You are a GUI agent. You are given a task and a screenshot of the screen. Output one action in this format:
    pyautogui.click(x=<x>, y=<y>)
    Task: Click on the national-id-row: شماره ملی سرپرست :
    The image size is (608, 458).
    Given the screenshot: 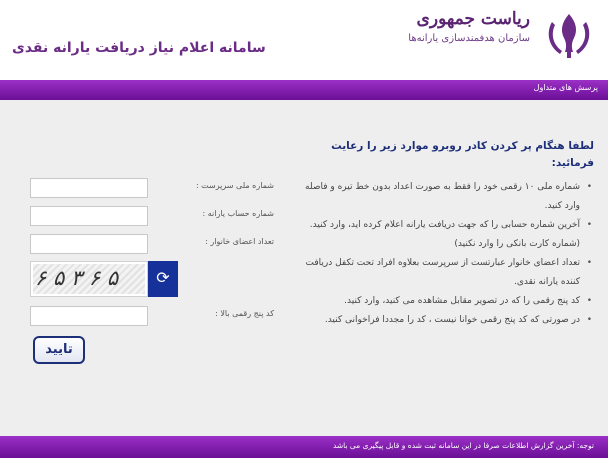 What is the action you would take?
    pyautogui.click(x=155, y=189)
    